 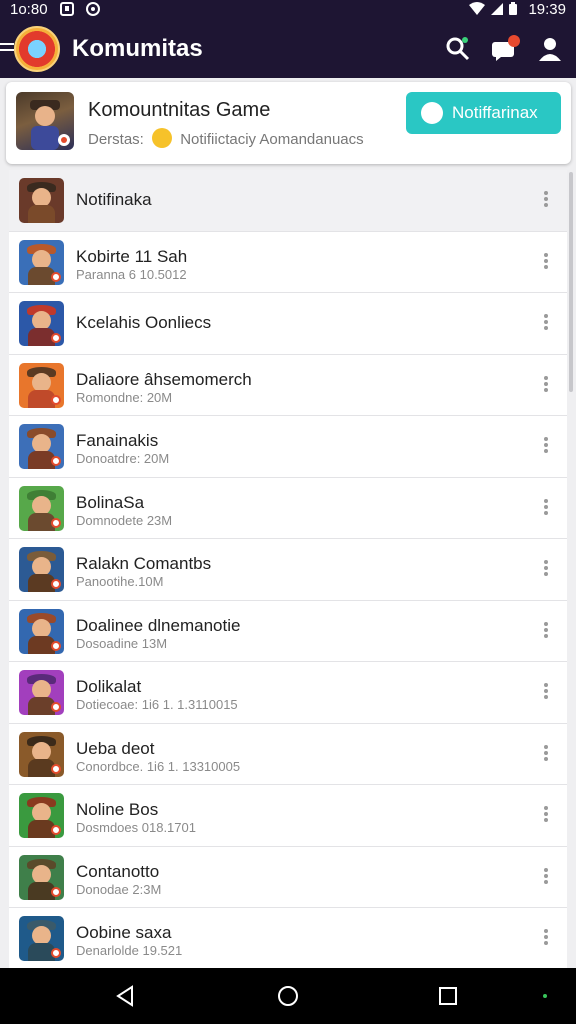 What do you see at coordinates (122, 643) in the screenshot?
I see `list-item-subtitle: Dosoadine 13M` at bounding box center [122, 643].